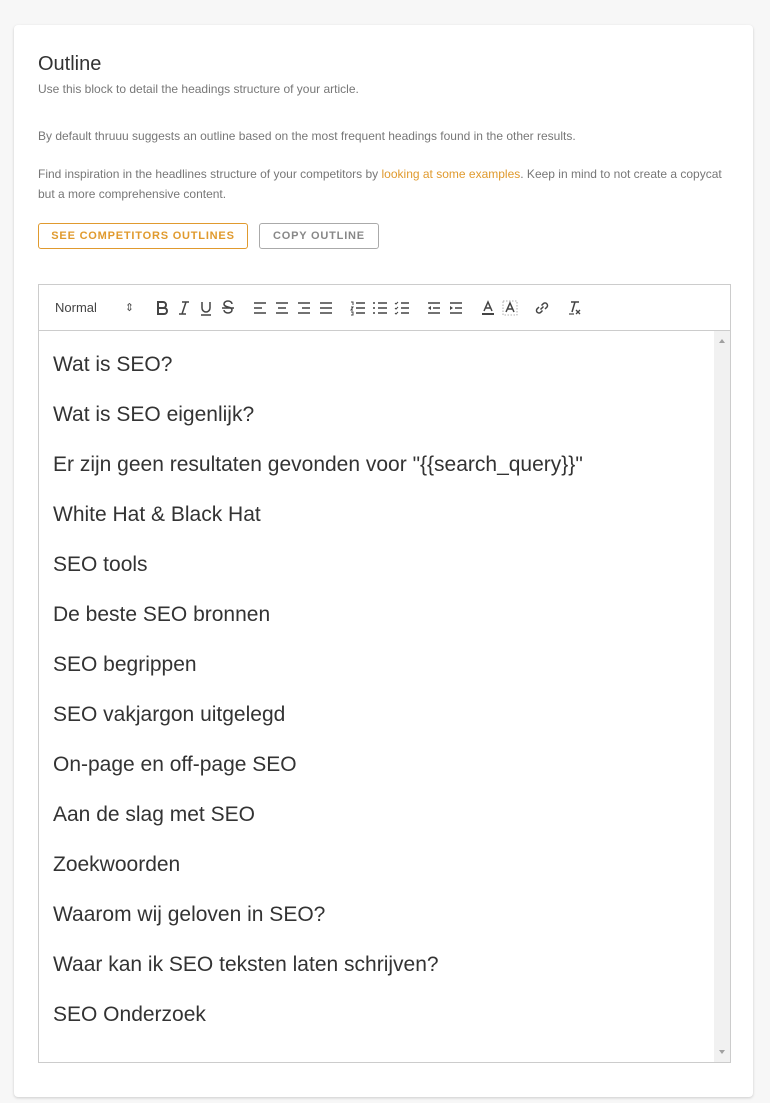  Describe the element at coordinates (143, 236) in the screenshot. I see `see-competitors-outlines-button: SEE COMPETITORS OUTLINES` at that location.